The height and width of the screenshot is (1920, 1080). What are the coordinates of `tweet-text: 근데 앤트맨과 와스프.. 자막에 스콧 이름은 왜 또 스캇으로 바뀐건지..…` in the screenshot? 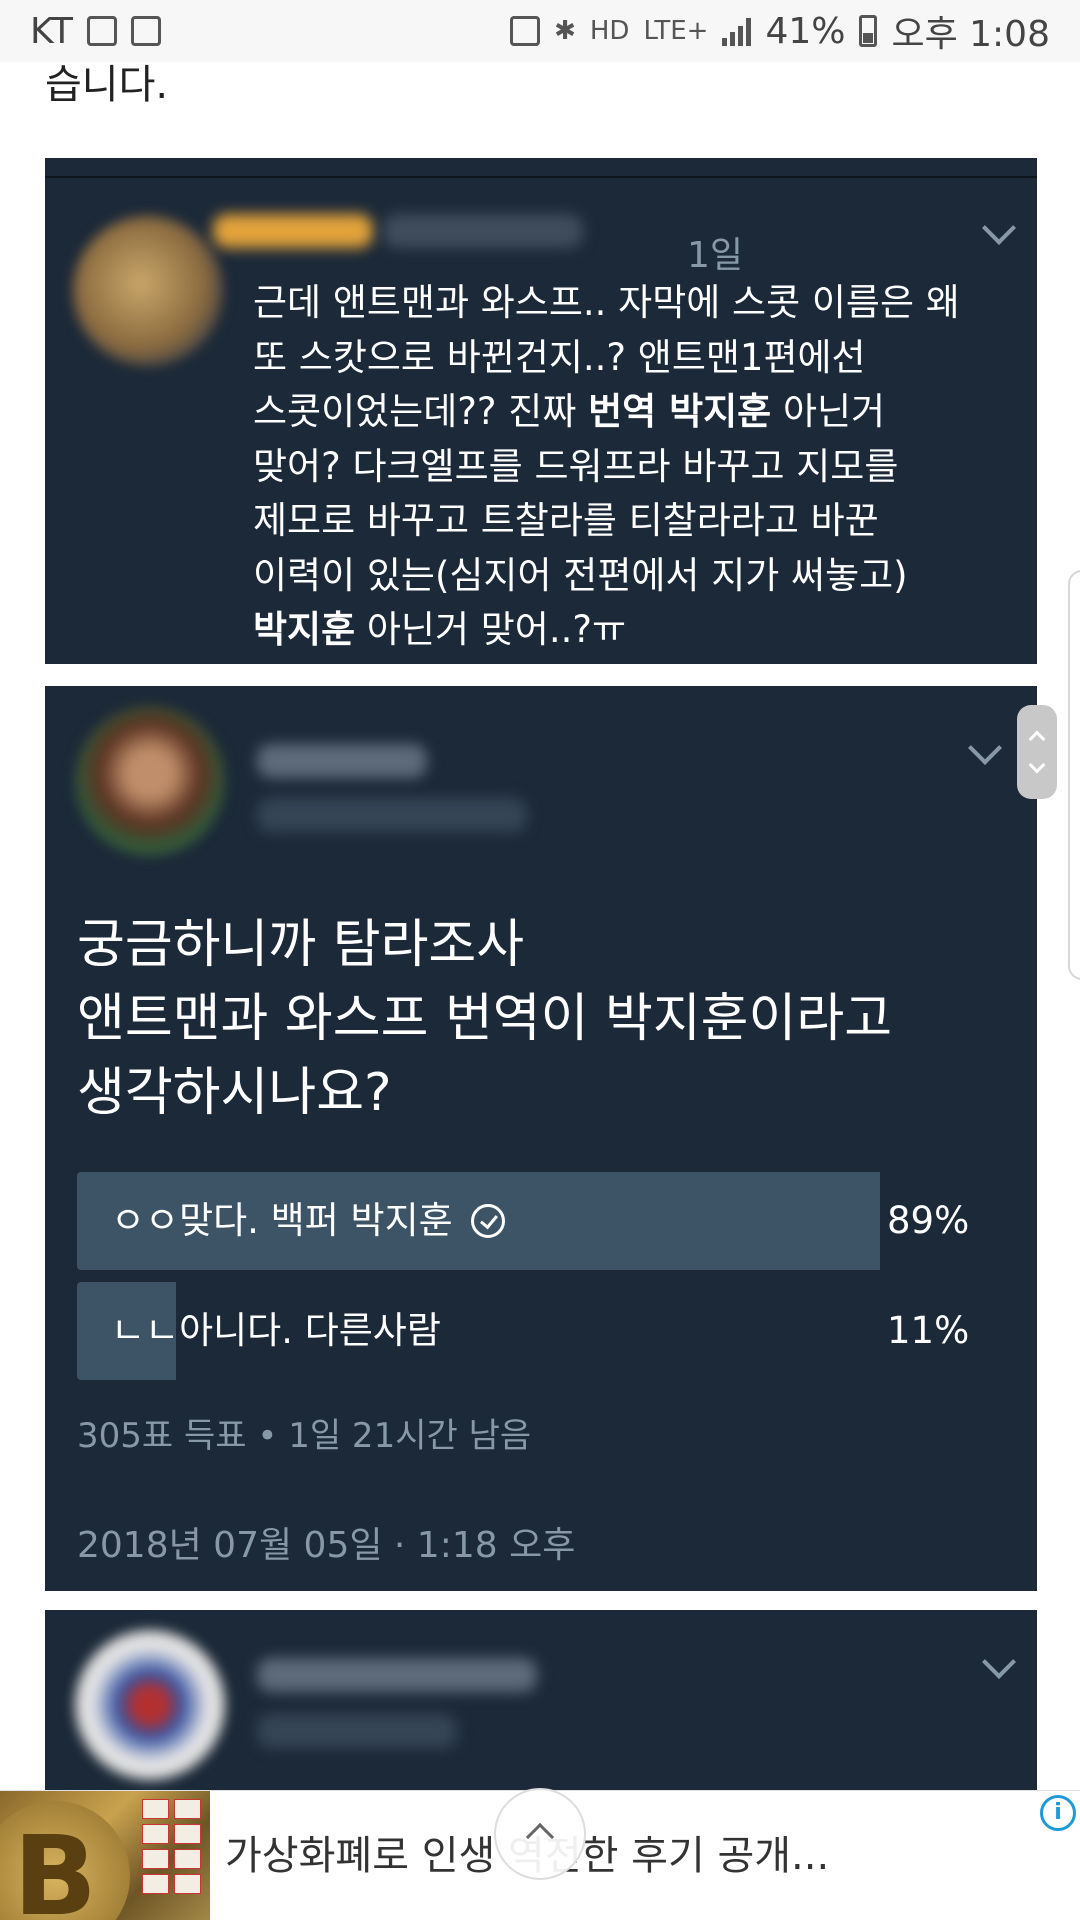 It's located at (638, 467).